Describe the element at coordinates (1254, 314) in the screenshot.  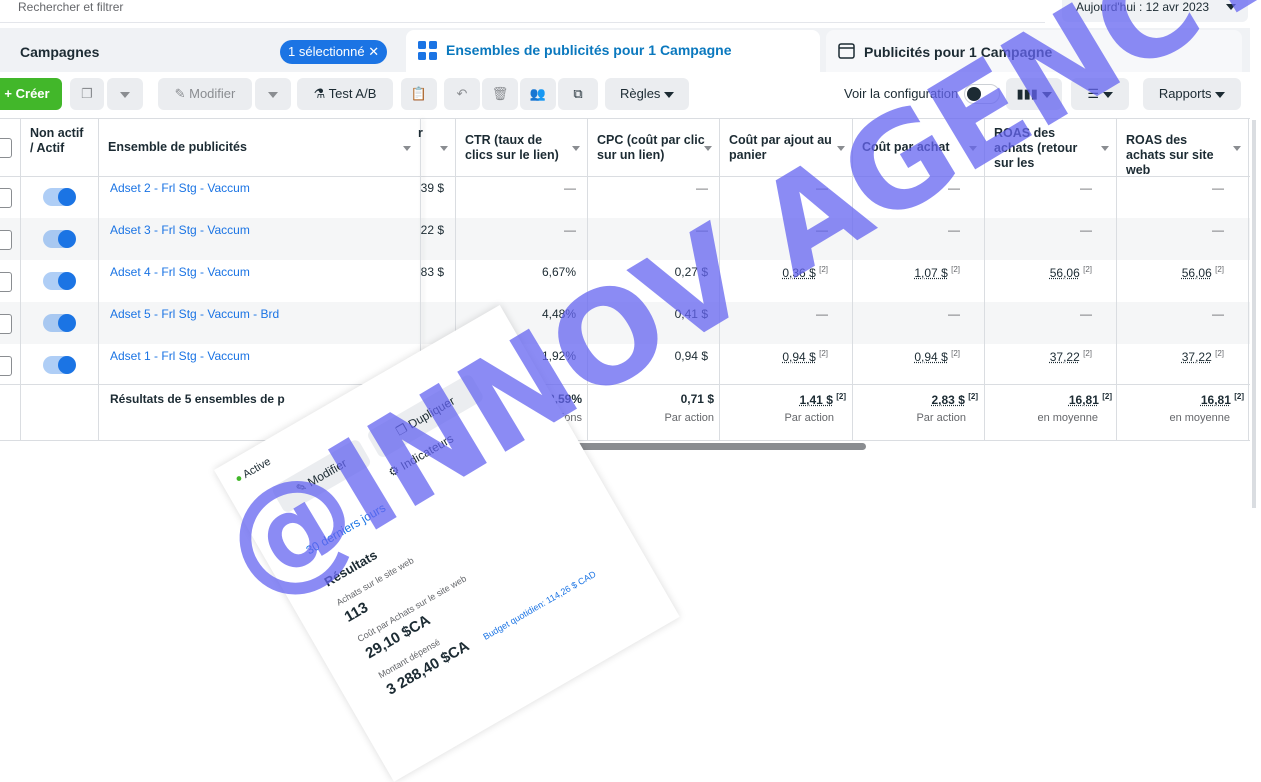
I see `vertical-scrollbar` at that location.